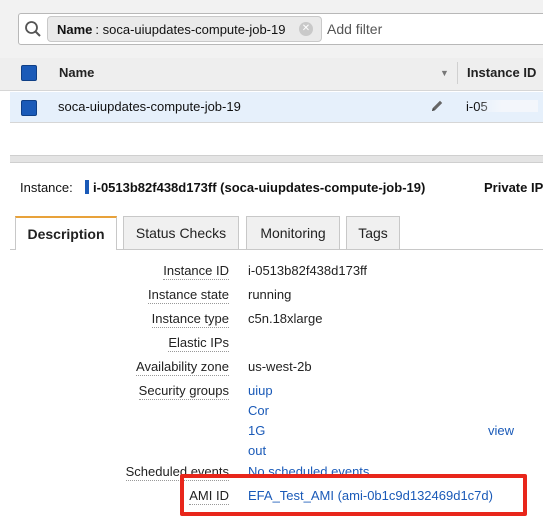  I want to click on security-group-link-4: out, so click(257, 450).